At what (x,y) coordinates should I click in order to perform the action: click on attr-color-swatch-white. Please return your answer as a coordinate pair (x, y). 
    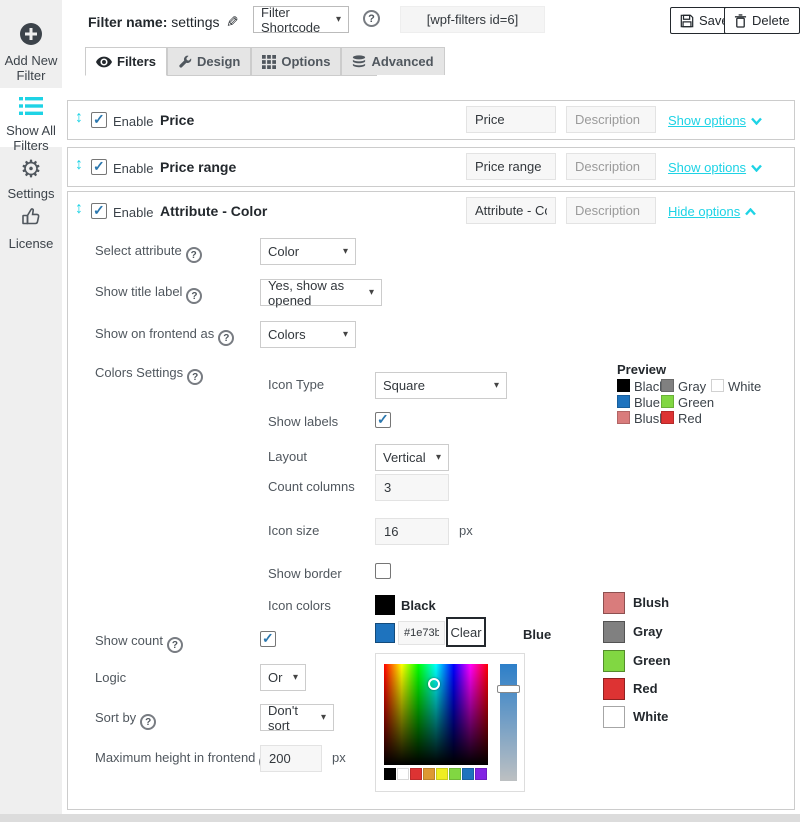
    Looking at the image, I should click on (614, 717).